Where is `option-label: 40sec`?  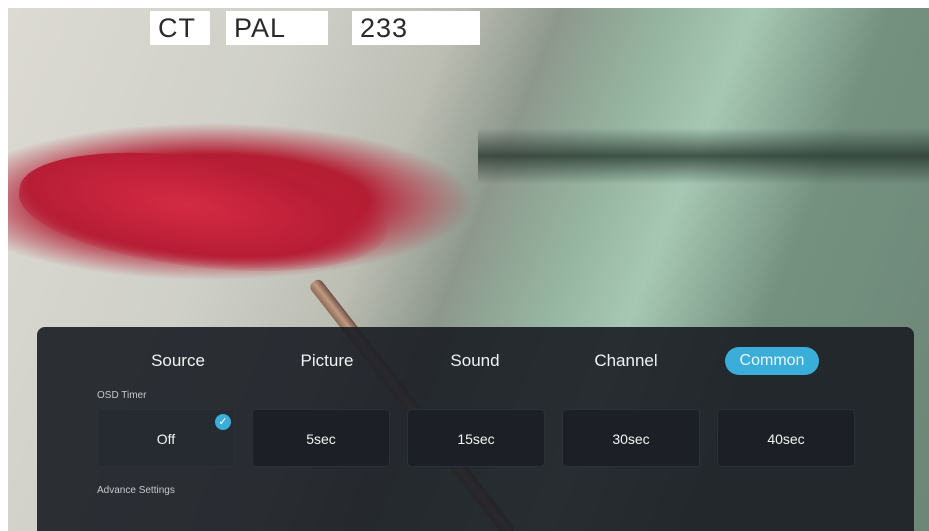
option-label: 40sec is located at coordinates (786, 439).